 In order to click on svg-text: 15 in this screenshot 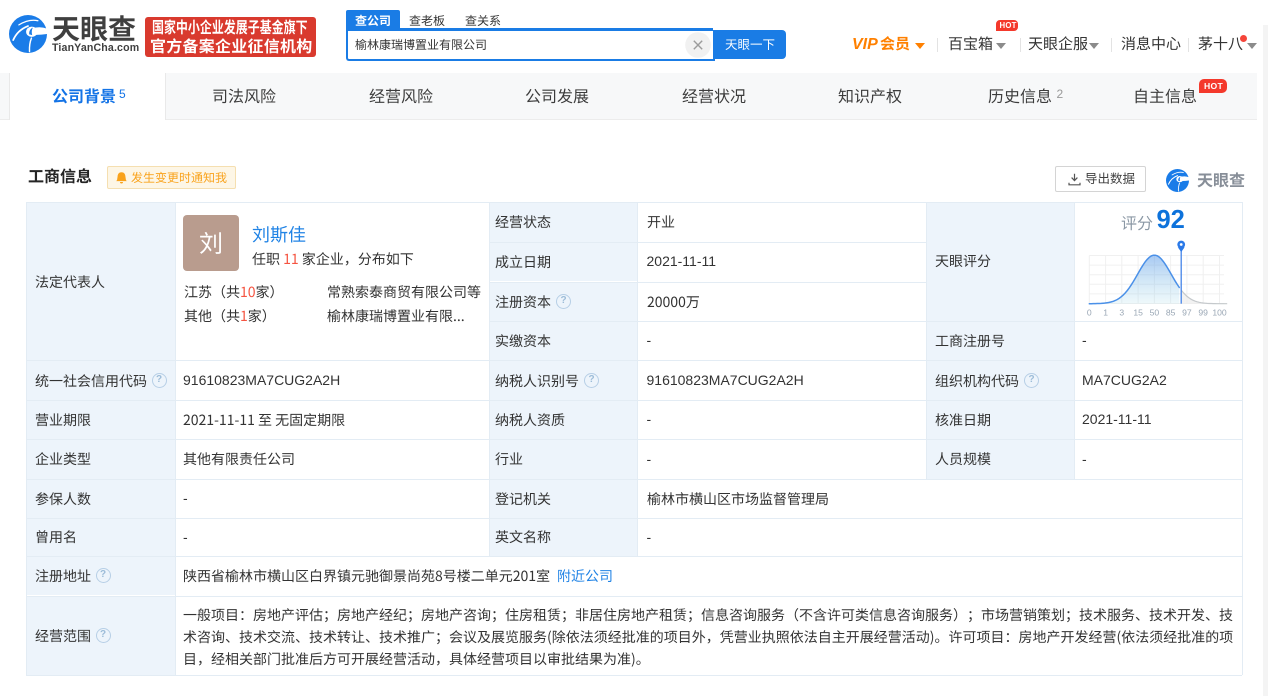, I will do `click(1138, 313)`.